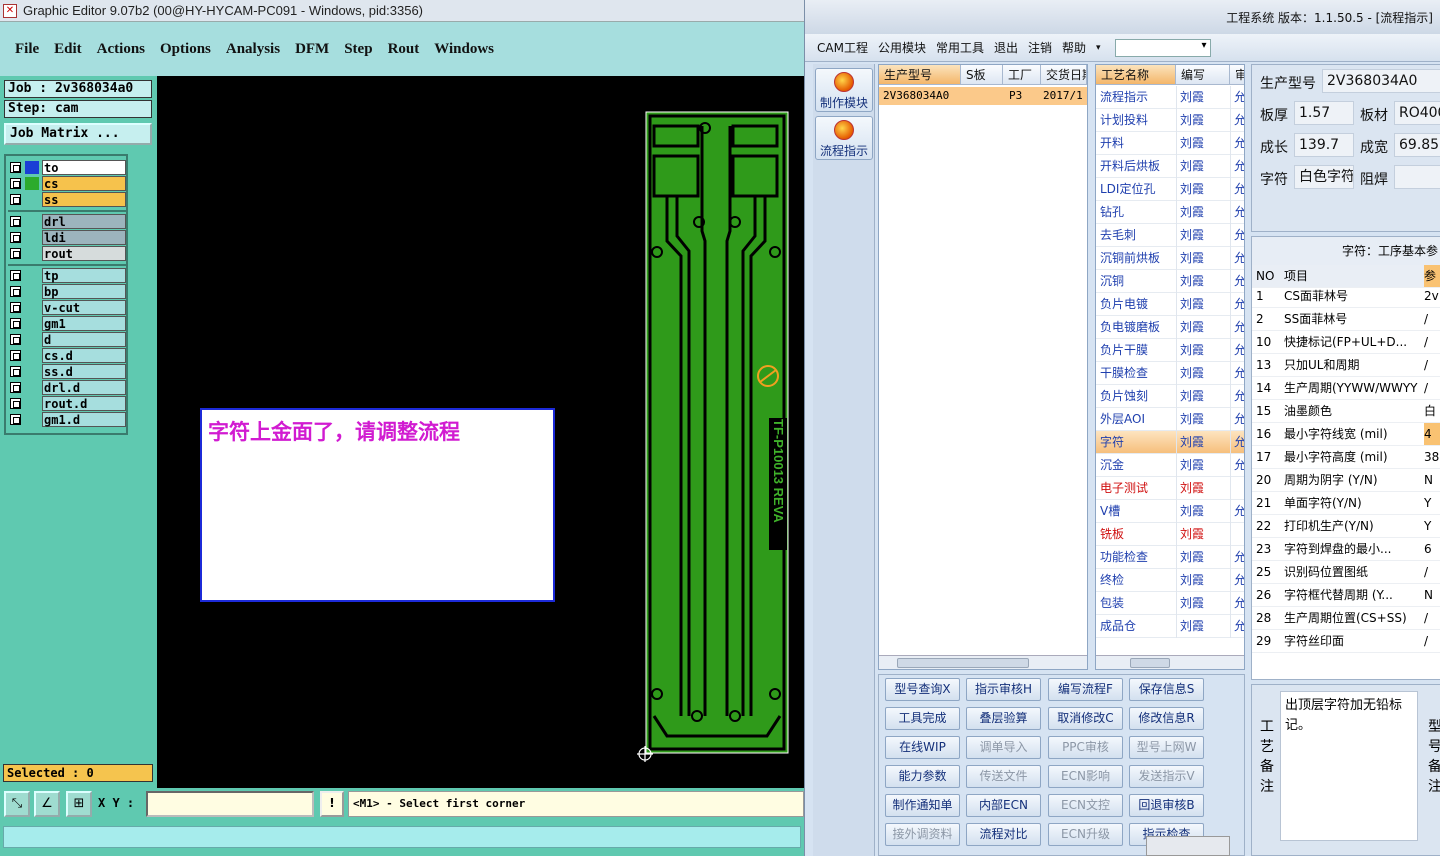 The width and height of the screenshot is (1440, 856). I want to click on table-row: 负片蚀刻 刘霞 允, so click(1170, 396).